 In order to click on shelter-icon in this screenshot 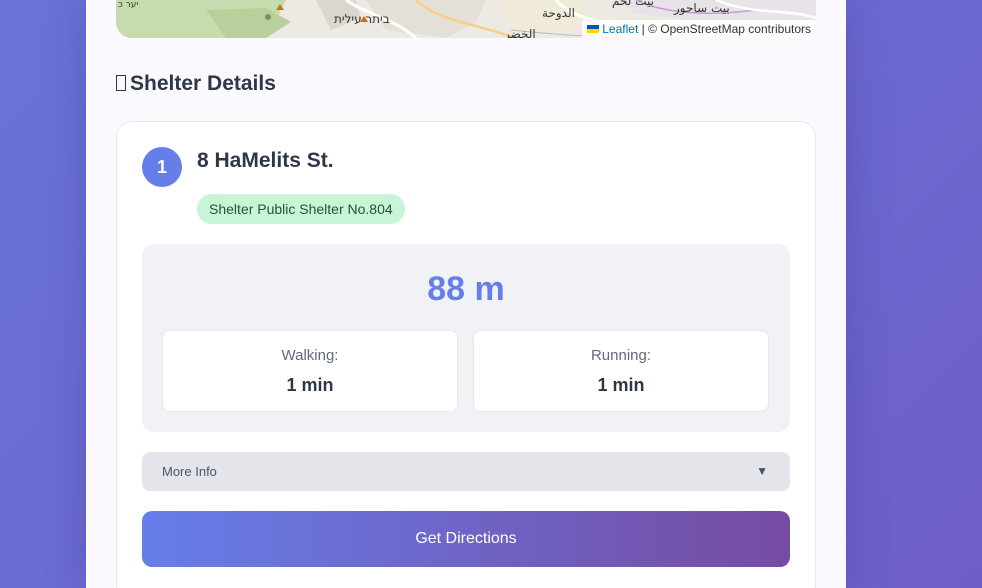, I will do `click(121, 83)`.